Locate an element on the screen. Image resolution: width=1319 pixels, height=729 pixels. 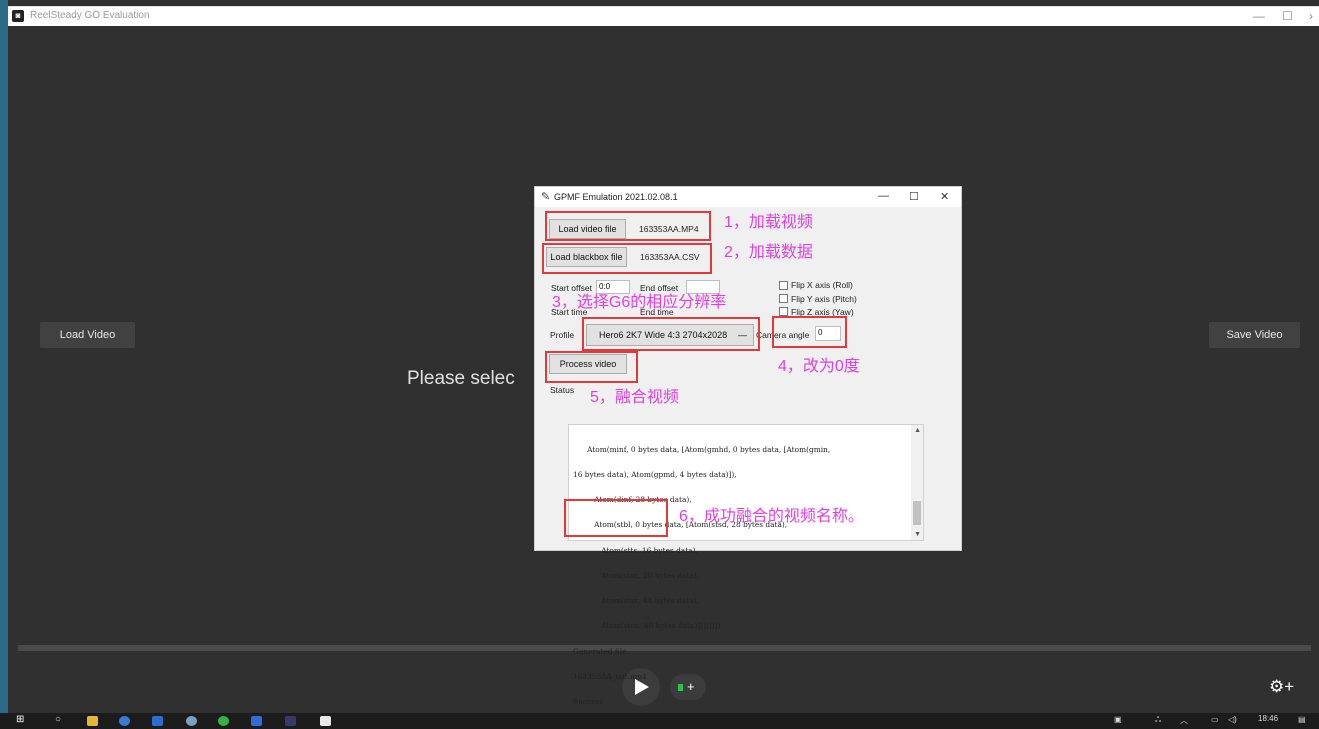
maximize-icon: ☐ is located at coordinates (1287, 16).